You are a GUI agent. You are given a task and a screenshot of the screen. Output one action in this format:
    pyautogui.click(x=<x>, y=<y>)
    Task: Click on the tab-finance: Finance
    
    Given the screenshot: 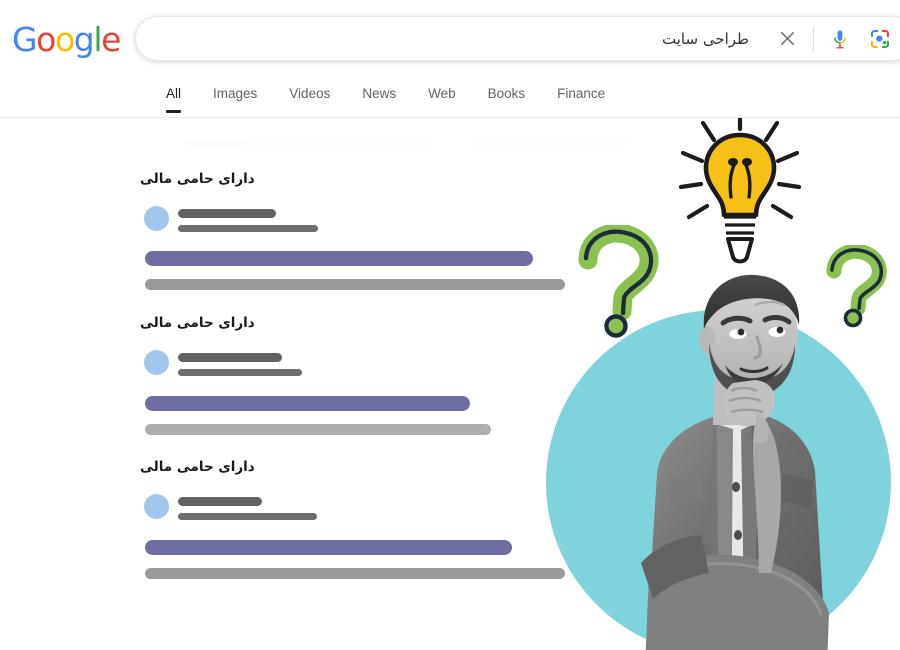 What is the action you would take?
    pyautogui.click(x=581, y=99)
    